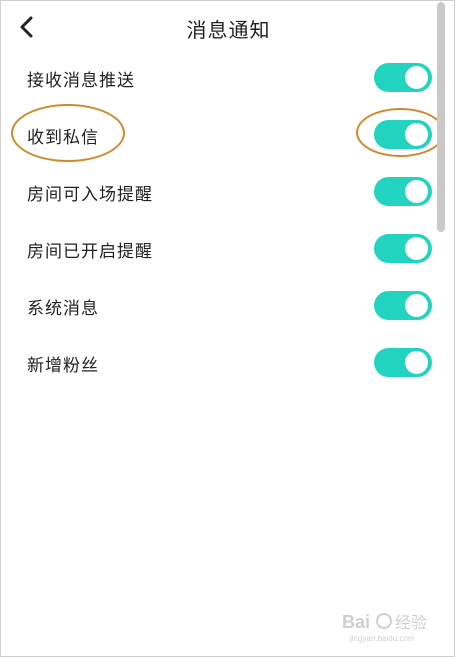 This screenshot has height=659, width=457. I want to click on setting-label: 系统消息, so click(63, 309).